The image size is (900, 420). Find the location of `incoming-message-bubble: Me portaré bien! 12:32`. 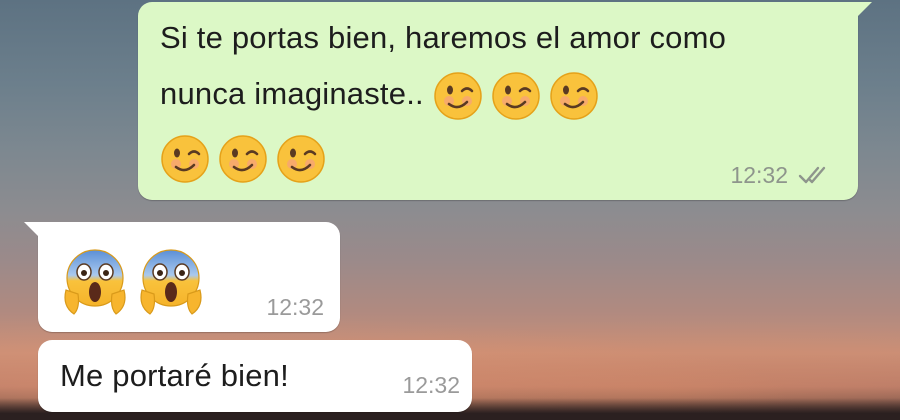

incoming-message-bubble: Me portaré bien! 12:32 is located at coordinates (255, 376).